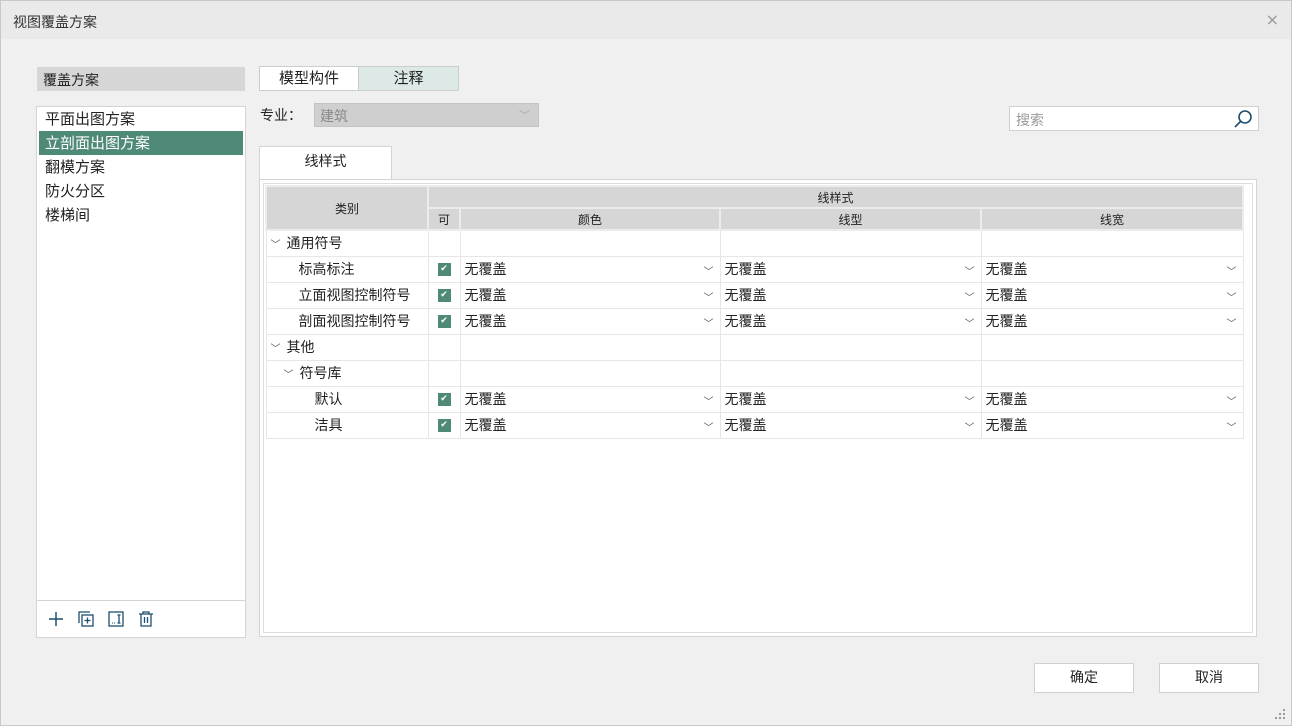 The image size is (1292, 726). What do you see at coordinates (1084, 678) in the screenshot?
I see `ok-button: 确定` at bounding box center [1084, 678].